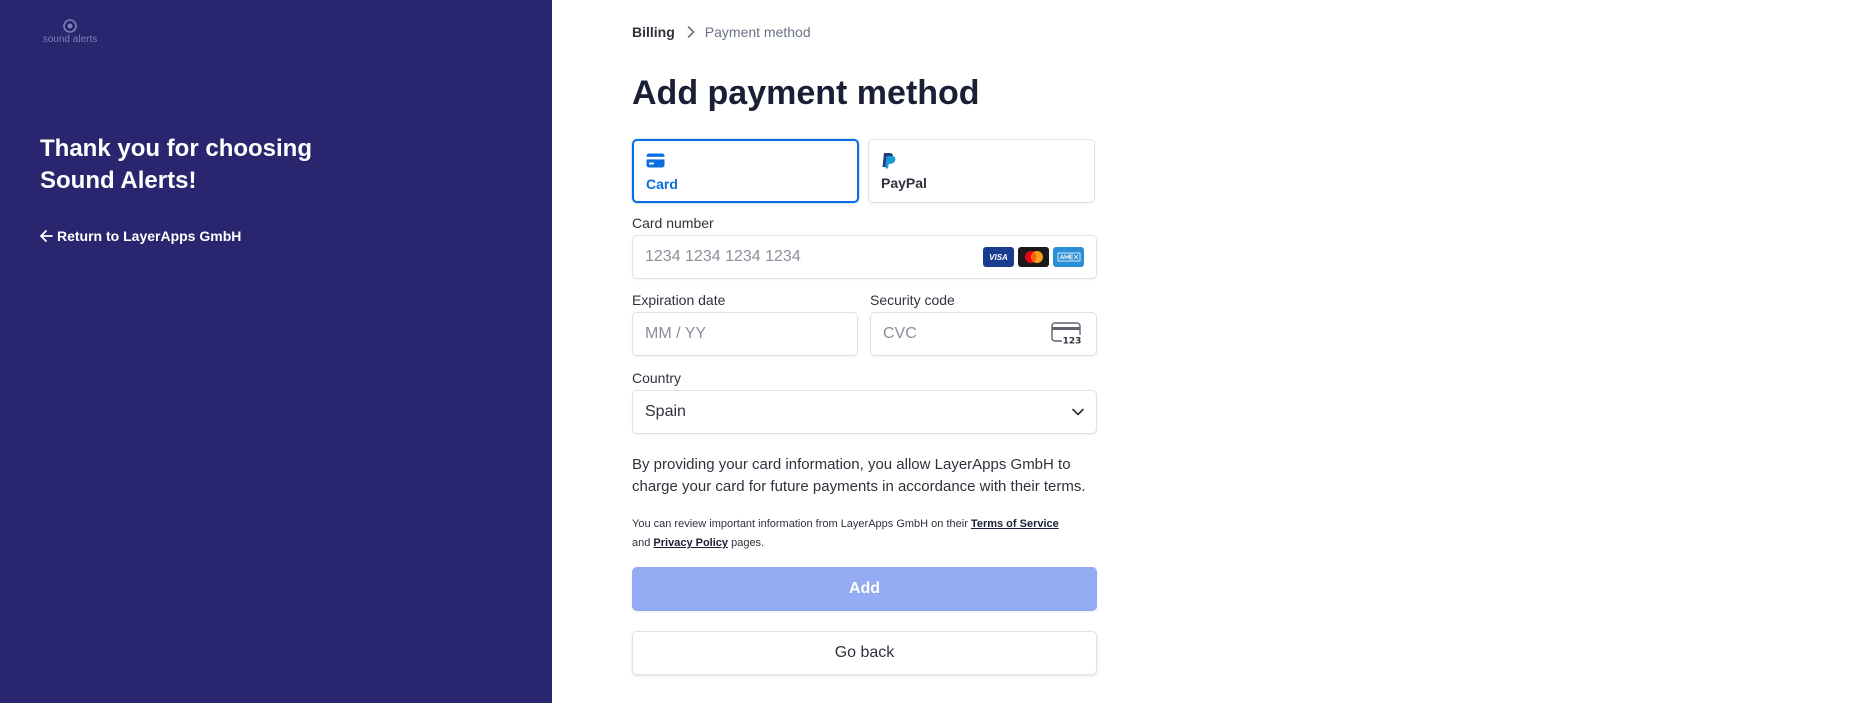  Describe the element at coordinates (653, 32) in the screenshot. I see `breadcrumb-billing-link: Billing` at that location.